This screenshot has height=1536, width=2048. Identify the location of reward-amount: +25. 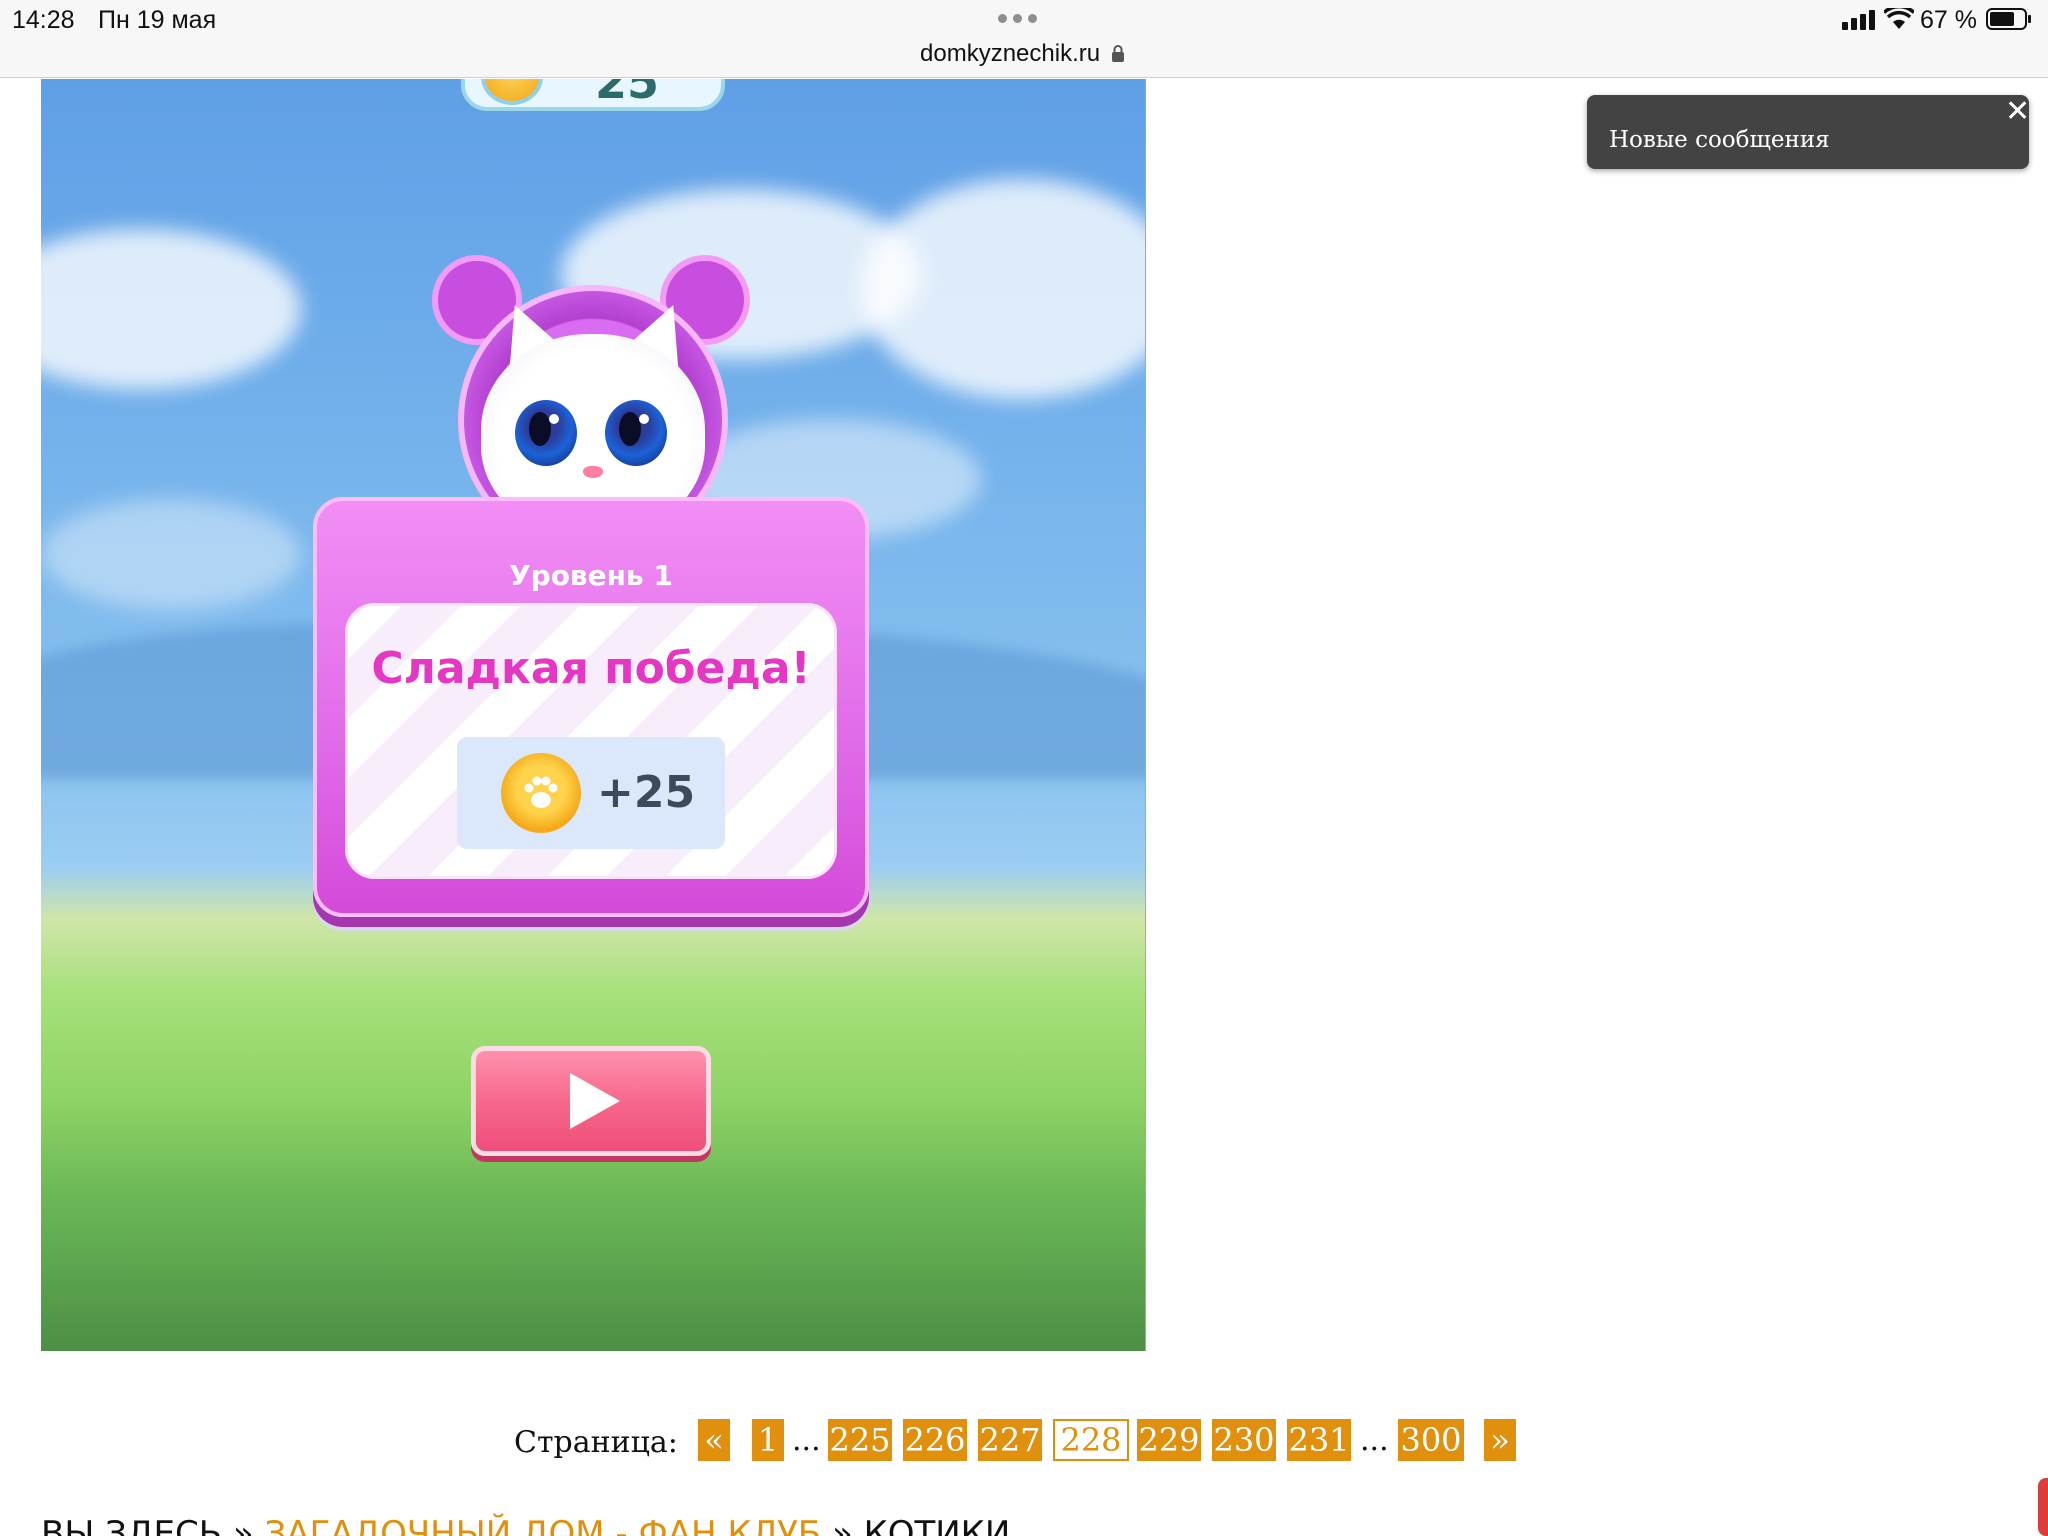
(646, 792).